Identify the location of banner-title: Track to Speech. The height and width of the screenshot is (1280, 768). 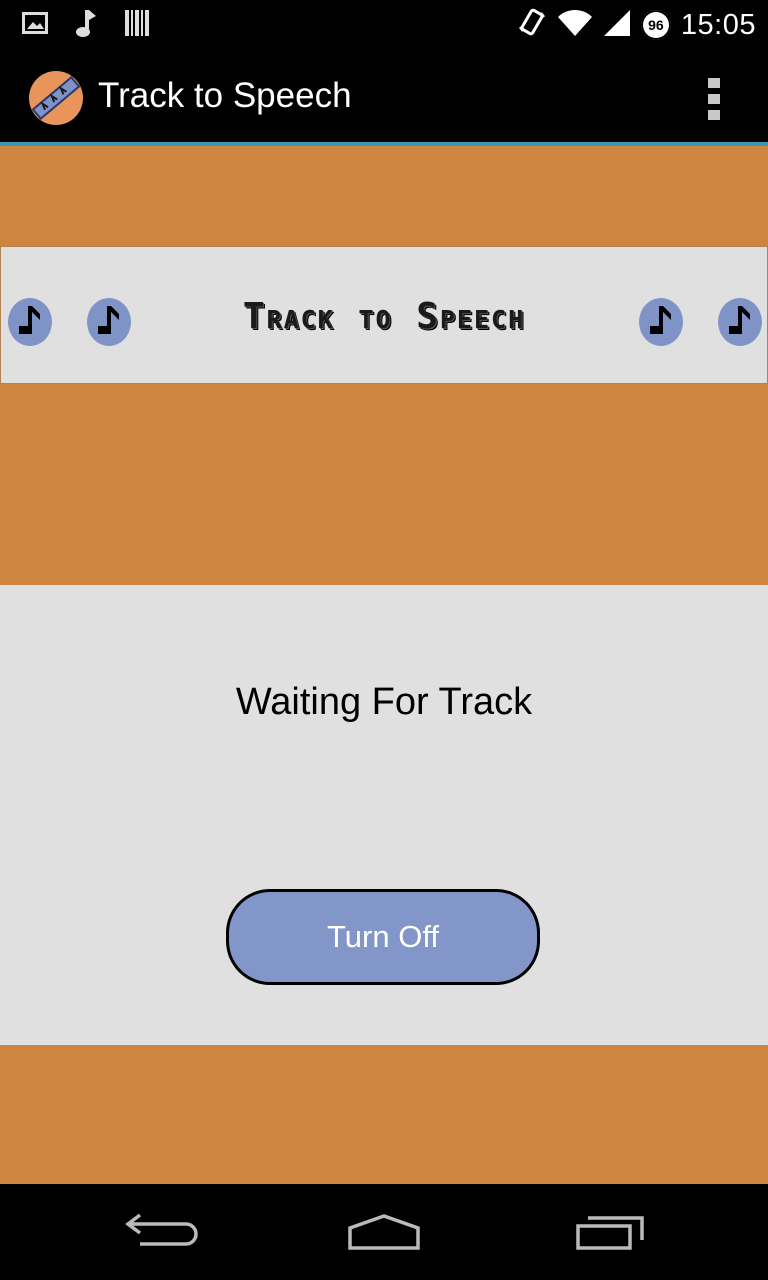
(384, 316).